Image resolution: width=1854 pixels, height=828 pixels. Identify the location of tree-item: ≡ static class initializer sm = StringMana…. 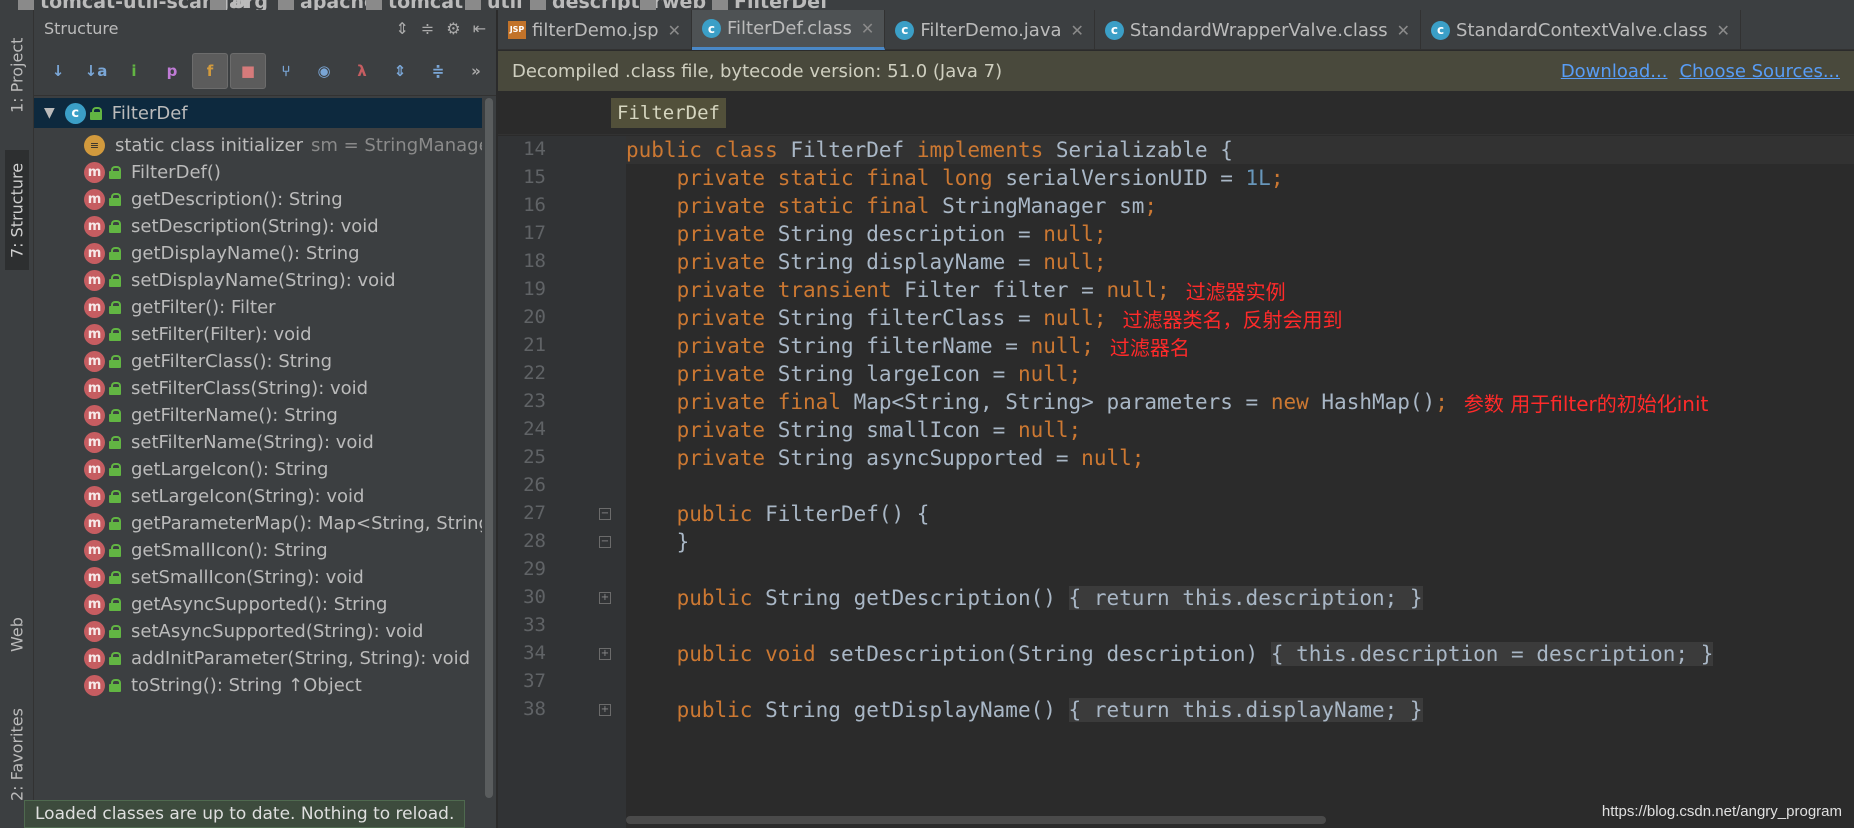
(258, 145).